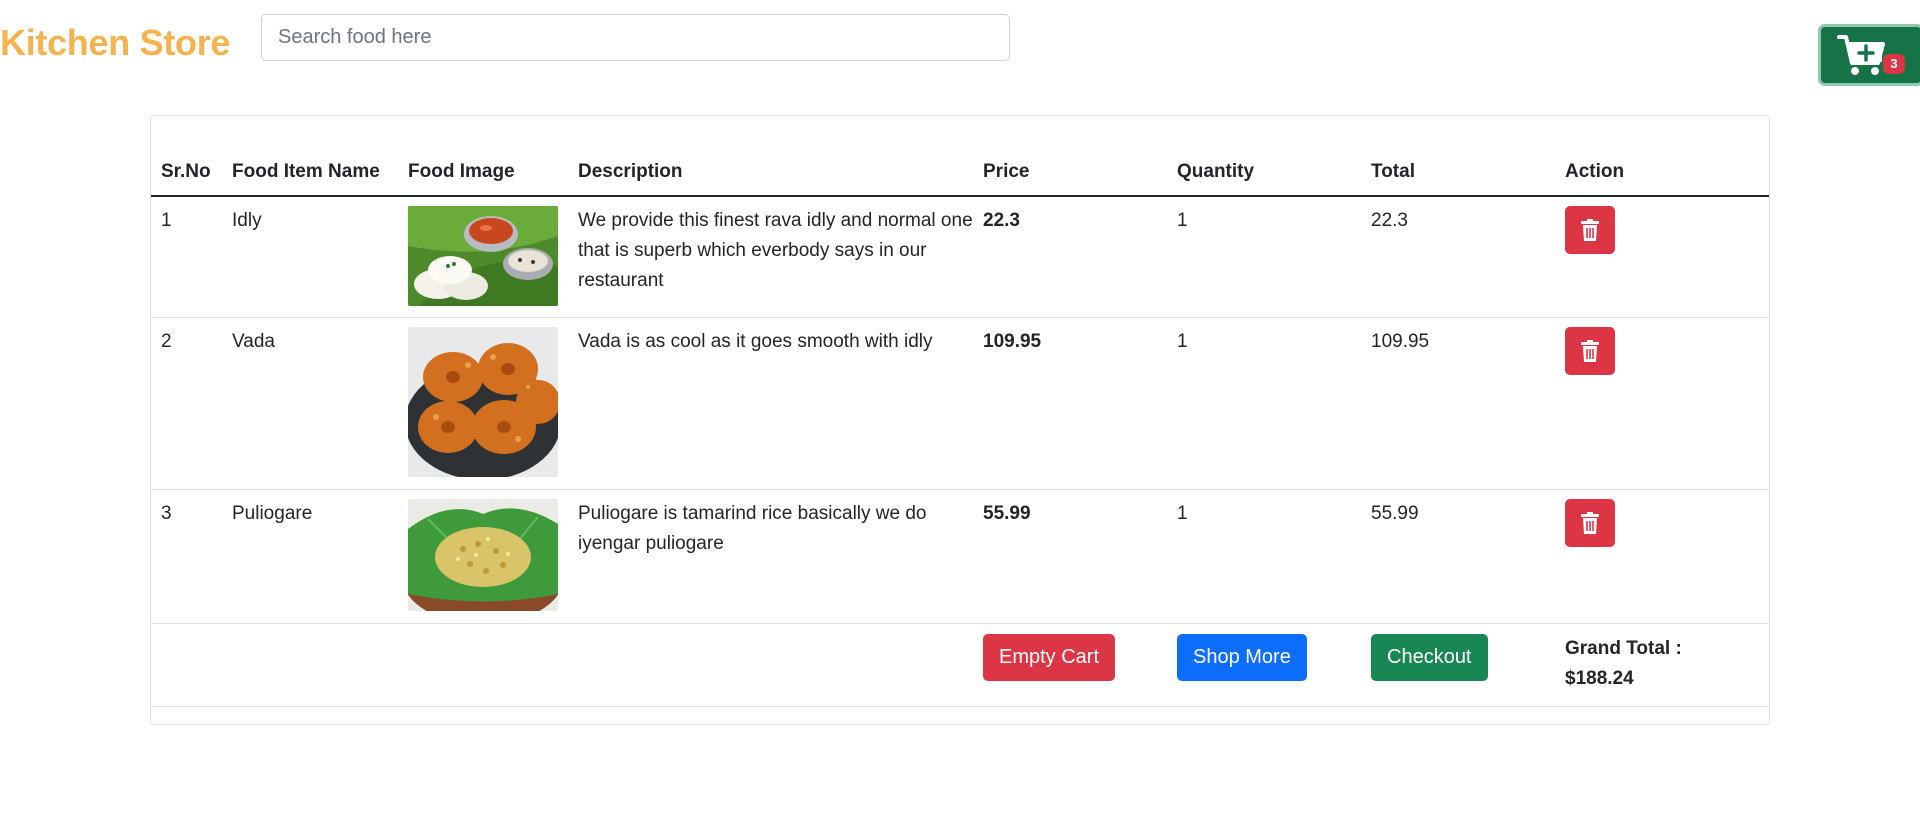  I want to click on header-quantity: Quantity, so click(1264, 156).